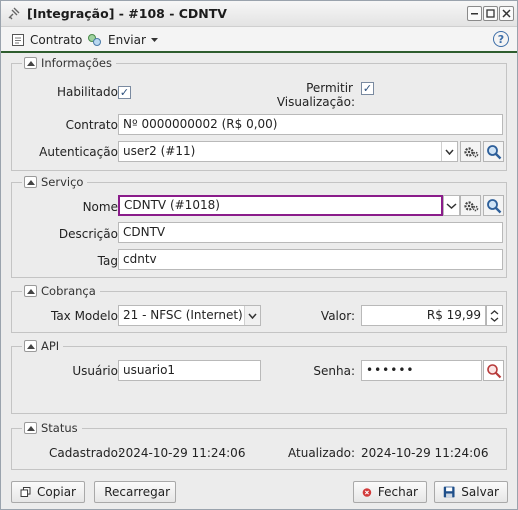 Image resolution: width=518 pixels, height=510 pixels. Describe the element at coordinates (14, 13) in the screenshot. I see `plug-icon` at that location.